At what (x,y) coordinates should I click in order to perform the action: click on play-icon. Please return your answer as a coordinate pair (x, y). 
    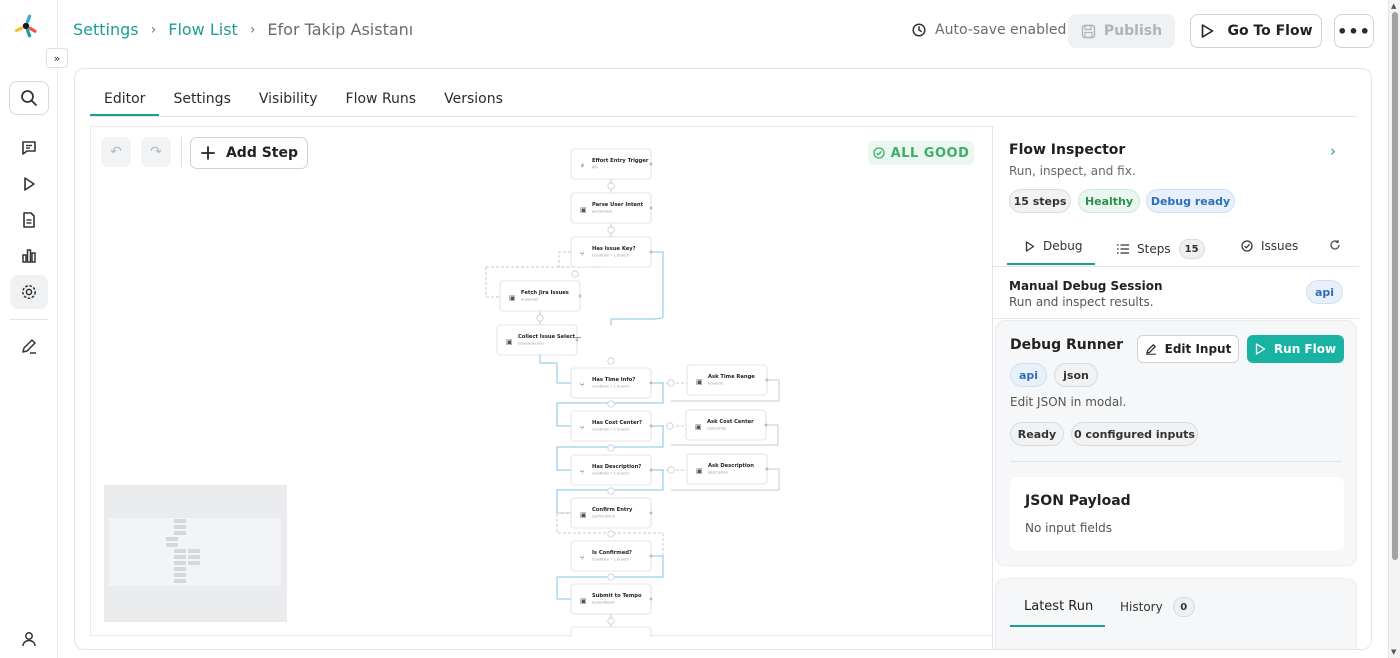
    Looking at the image, I should click on (29, 184).